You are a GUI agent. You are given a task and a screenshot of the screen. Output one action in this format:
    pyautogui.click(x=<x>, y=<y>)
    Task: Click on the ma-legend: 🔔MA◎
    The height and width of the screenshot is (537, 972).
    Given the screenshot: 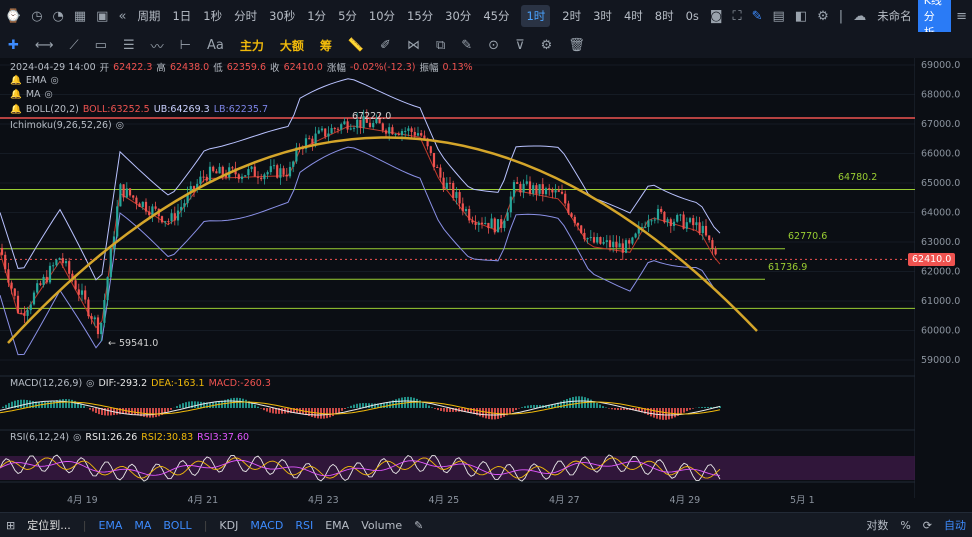 What is the action you would take?
    pyautogui.click(x=31, y=94)
    